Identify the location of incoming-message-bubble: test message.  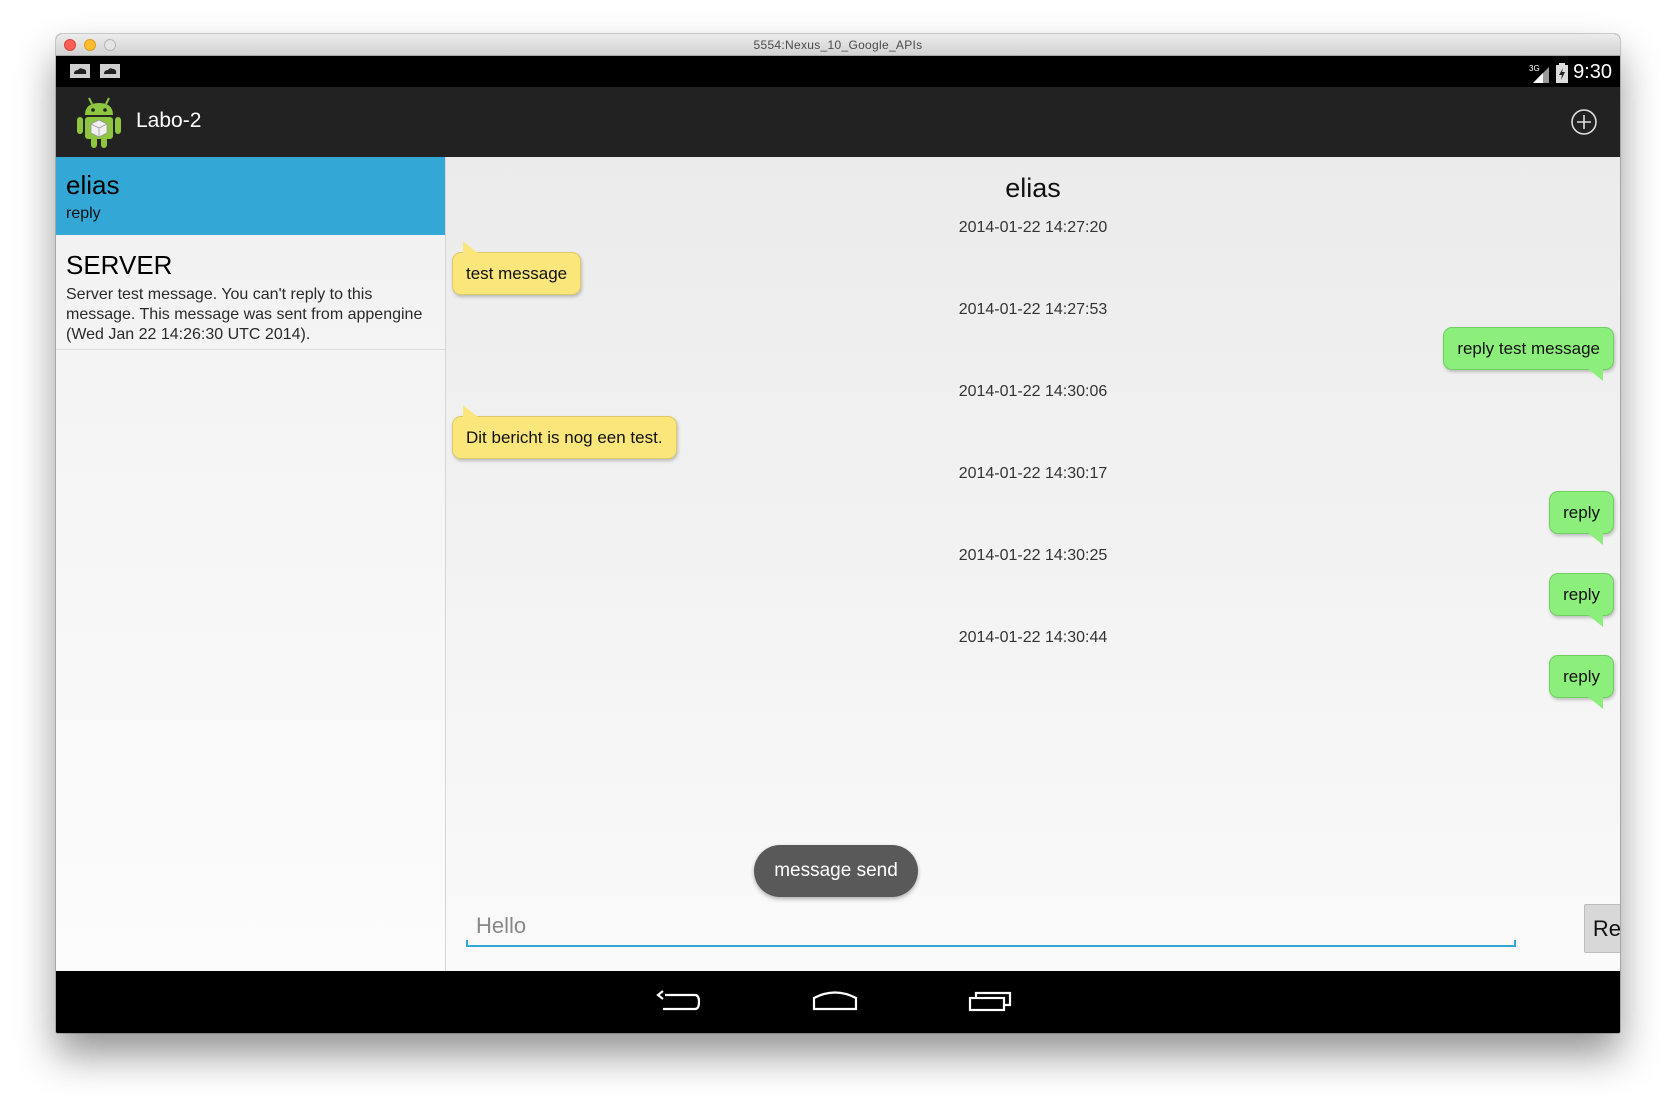
(517, 268).